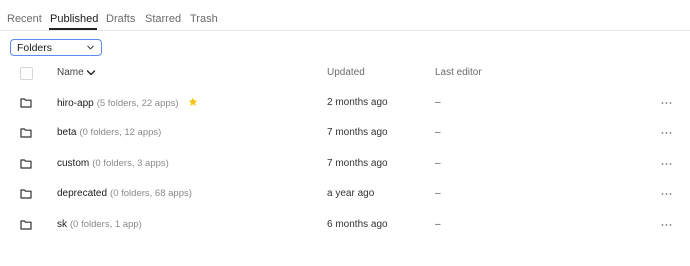 This screenshot has height=266, width=690. I want to click on folder-meta: (0 folders, 3 apps), so click(130, 163).